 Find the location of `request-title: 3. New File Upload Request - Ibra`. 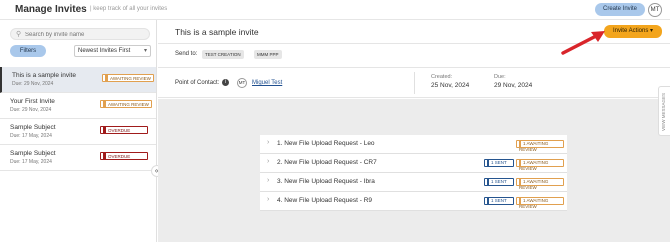

request-title: 3. New File Upload Request - Ibra is located at coordinates (326, 181).